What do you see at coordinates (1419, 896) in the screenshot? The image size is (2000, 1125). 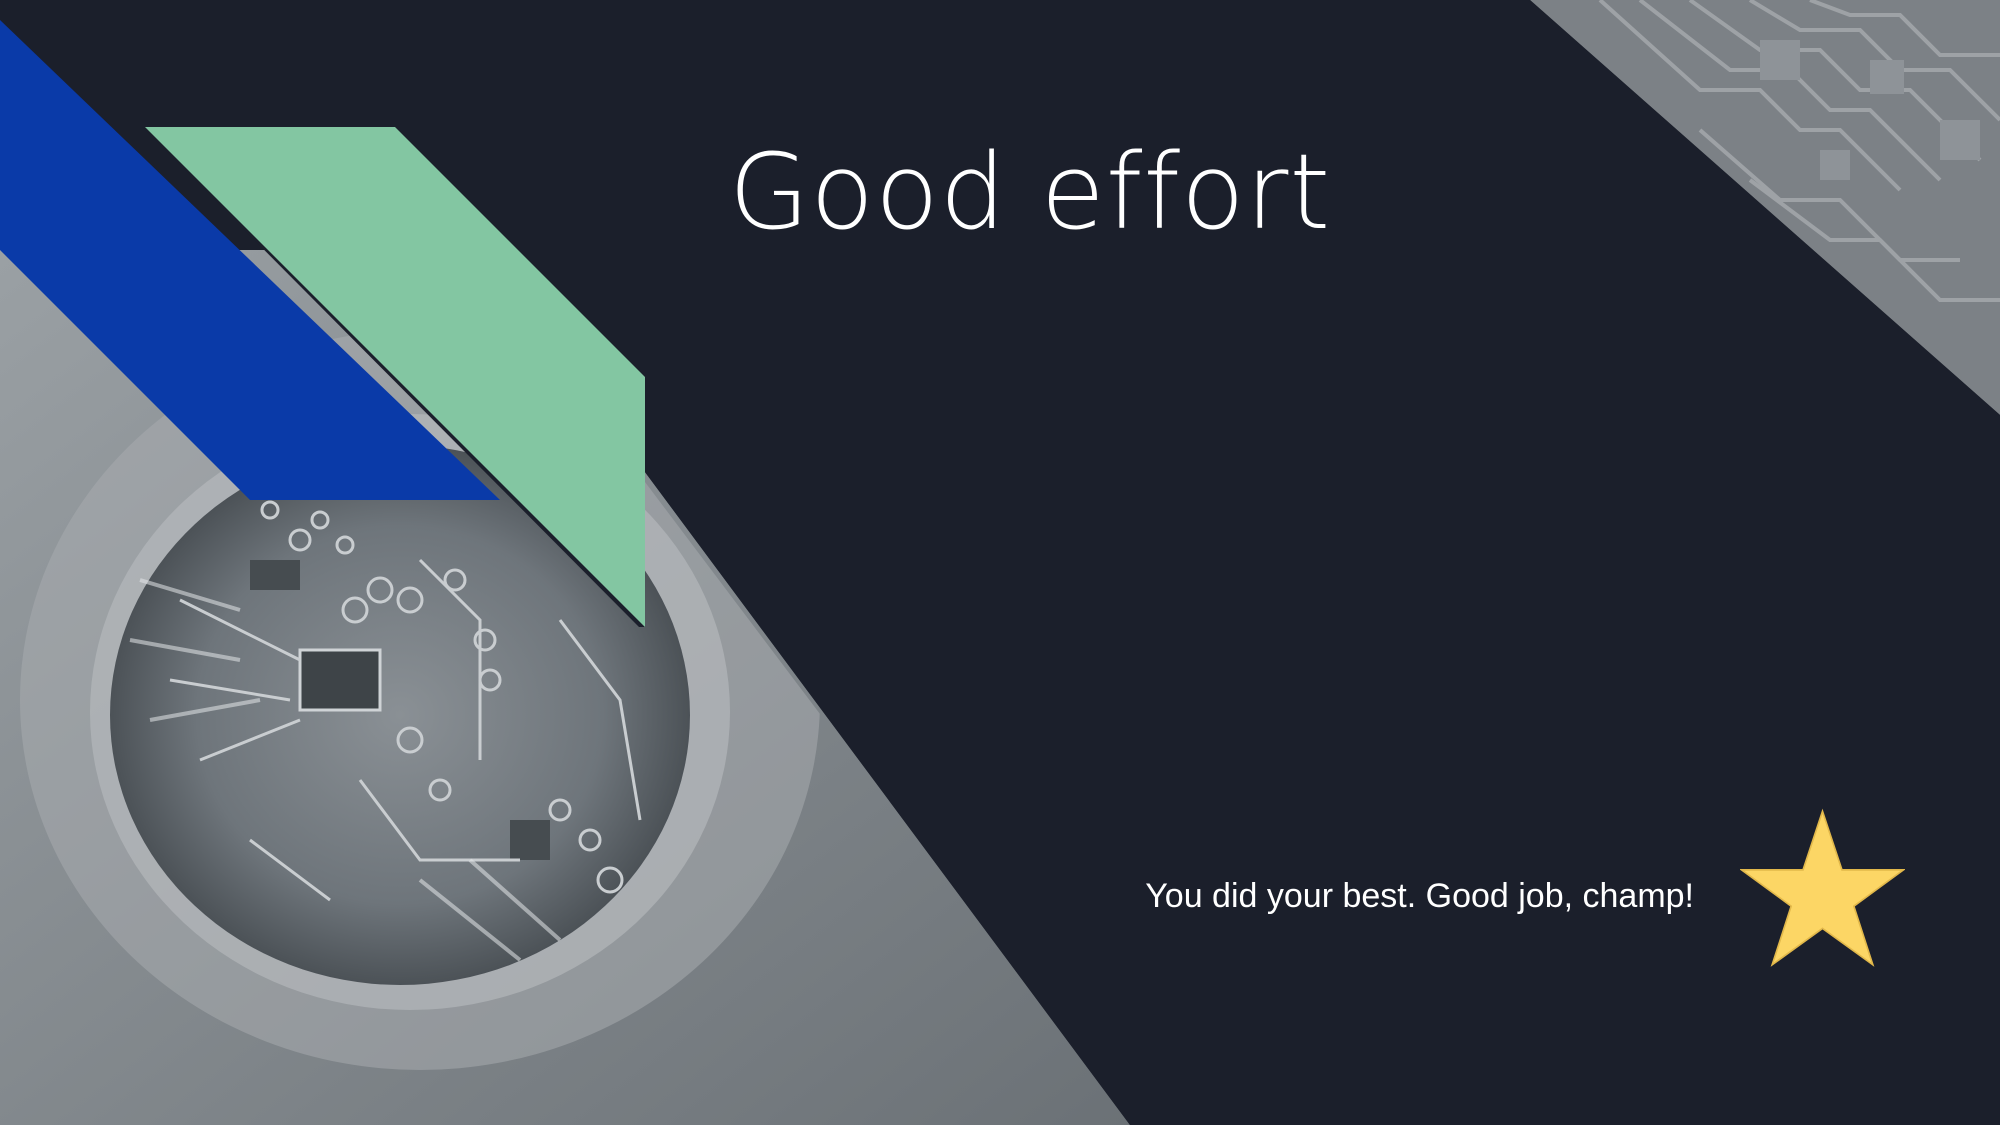 I see `slide-subtitle: You did your best. Good job, champ!` at bounding box center [1419, 896].